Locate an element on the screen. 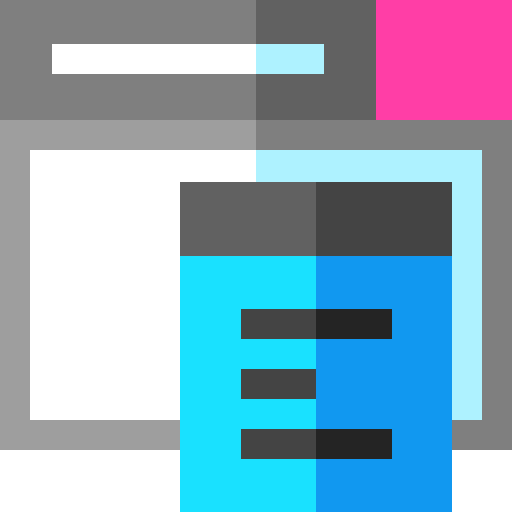 The width and height of the screenshot is (512, 512). window-close-button is located at coordinates (444, 60).